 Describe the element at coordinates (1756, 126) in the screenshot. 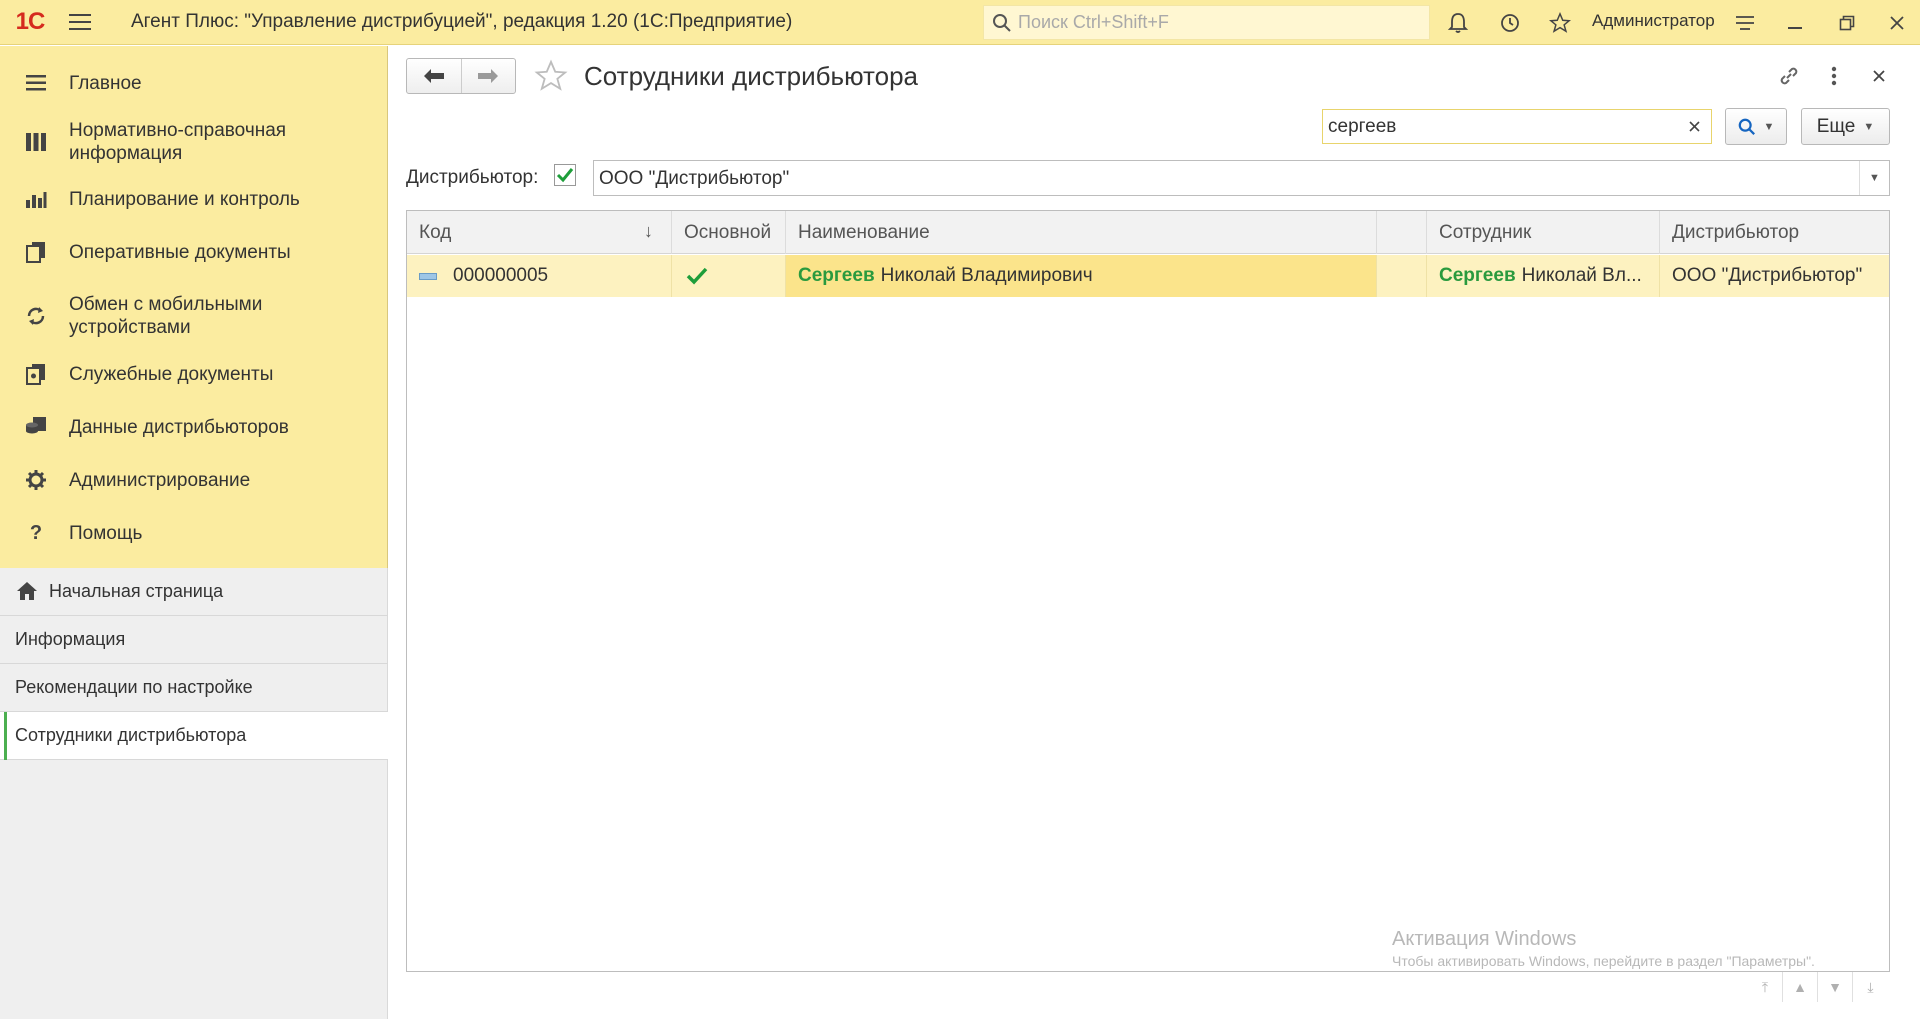

I see `search-options-button: ▼` at that location.